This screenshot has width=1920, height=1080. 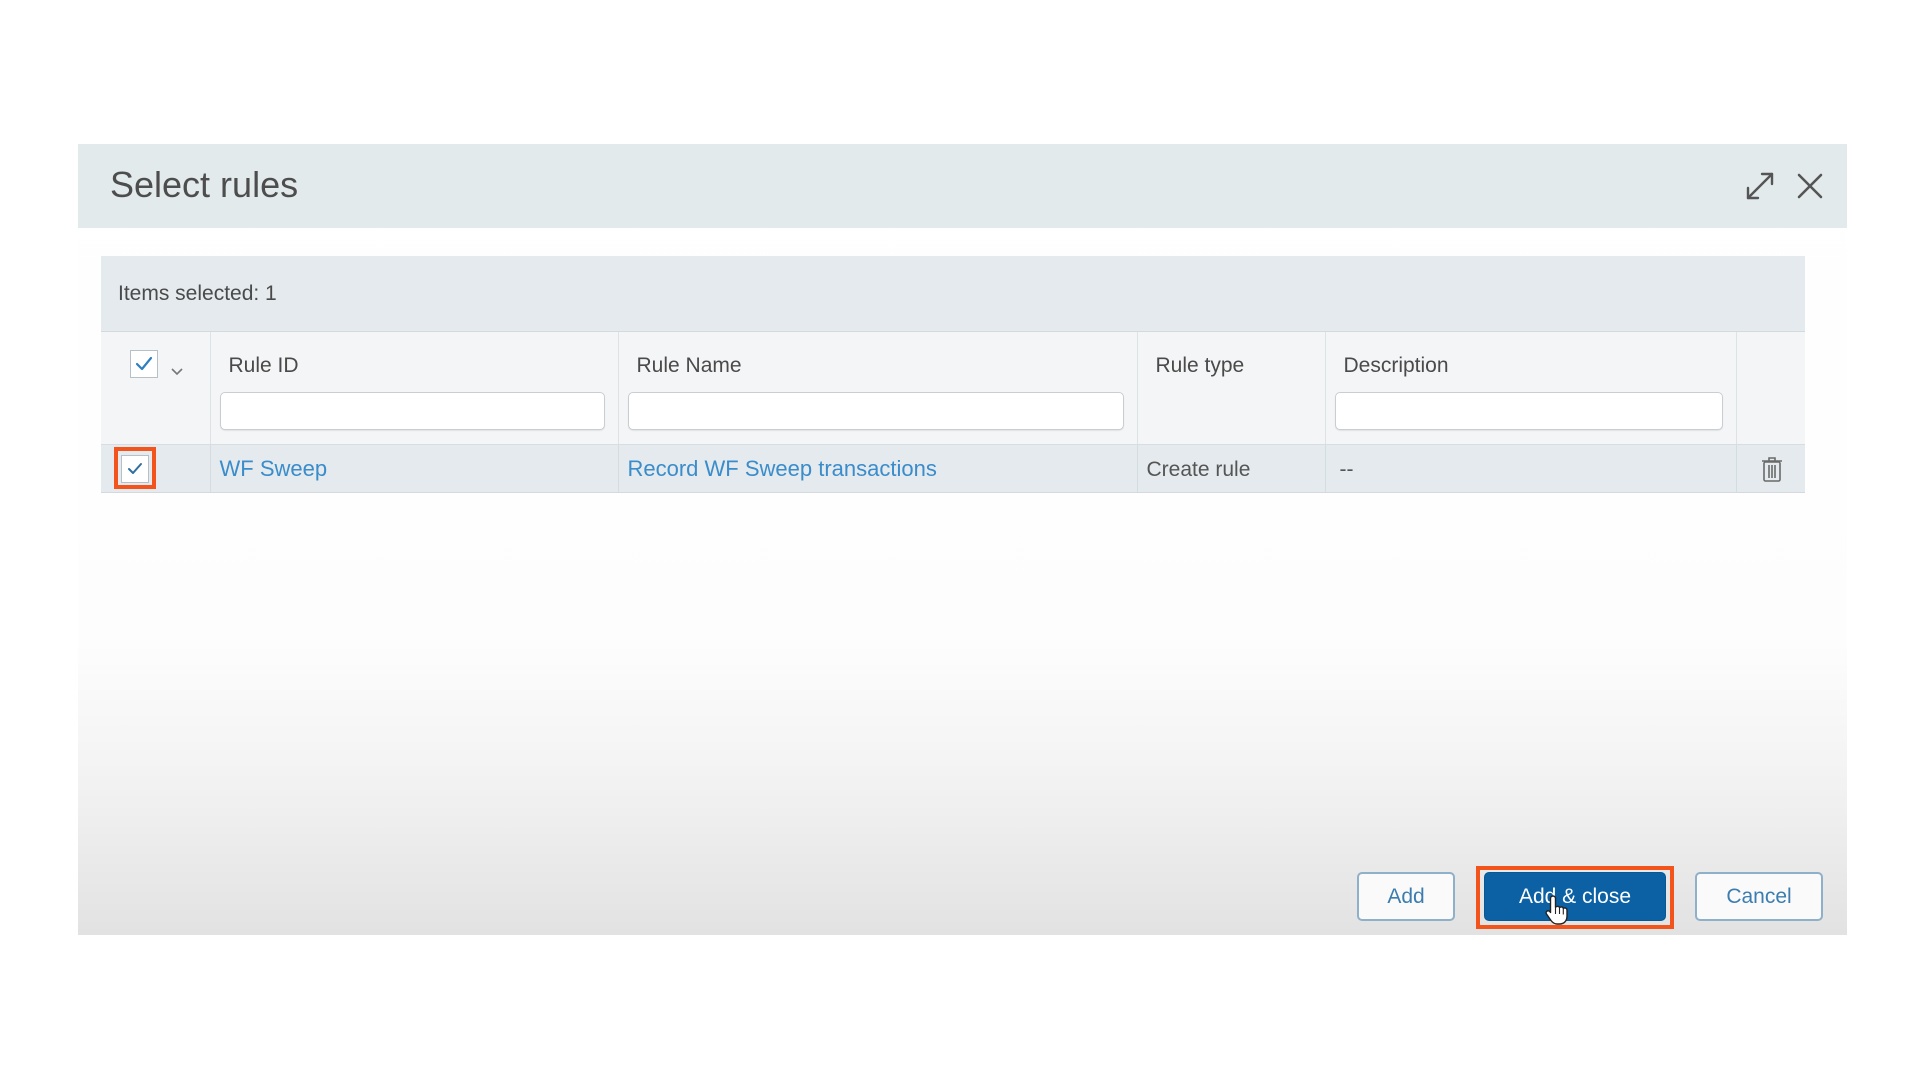 What do you see at coordinates (1759, 896) in the screenshot?
I see `cancel-button: Cancel` at bounding box center [1759, 896].